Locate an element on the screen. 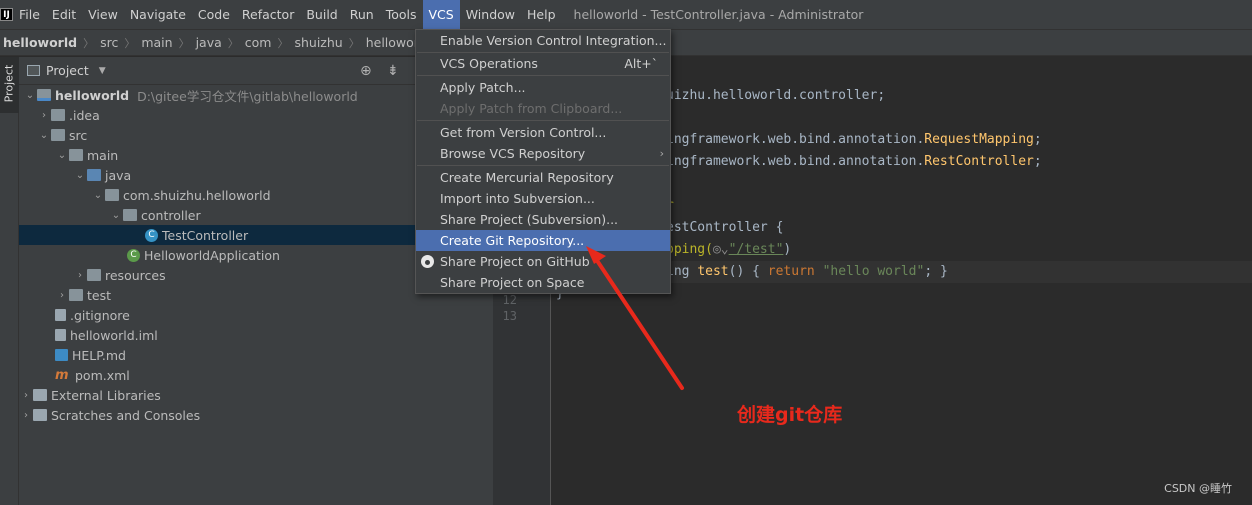 This screenshot has width=1252, height=505. gitignore-icon is located at coordinates (60, 315).